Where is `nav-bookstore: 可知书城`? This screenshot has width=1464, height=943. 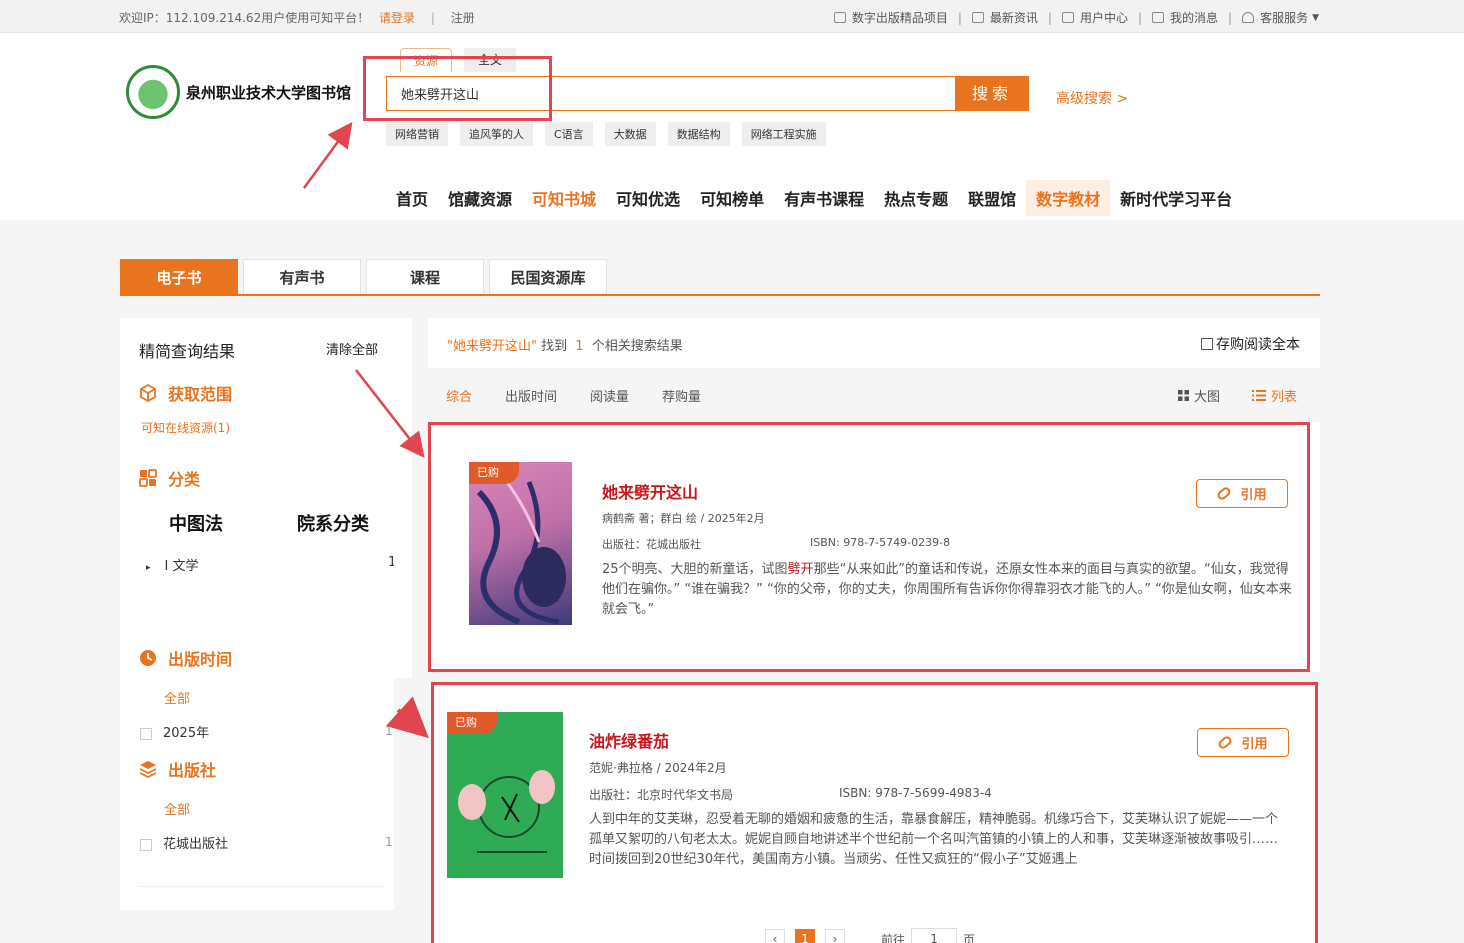
nav-bookstore: 可知书城 is located at coordinates (564, 198).